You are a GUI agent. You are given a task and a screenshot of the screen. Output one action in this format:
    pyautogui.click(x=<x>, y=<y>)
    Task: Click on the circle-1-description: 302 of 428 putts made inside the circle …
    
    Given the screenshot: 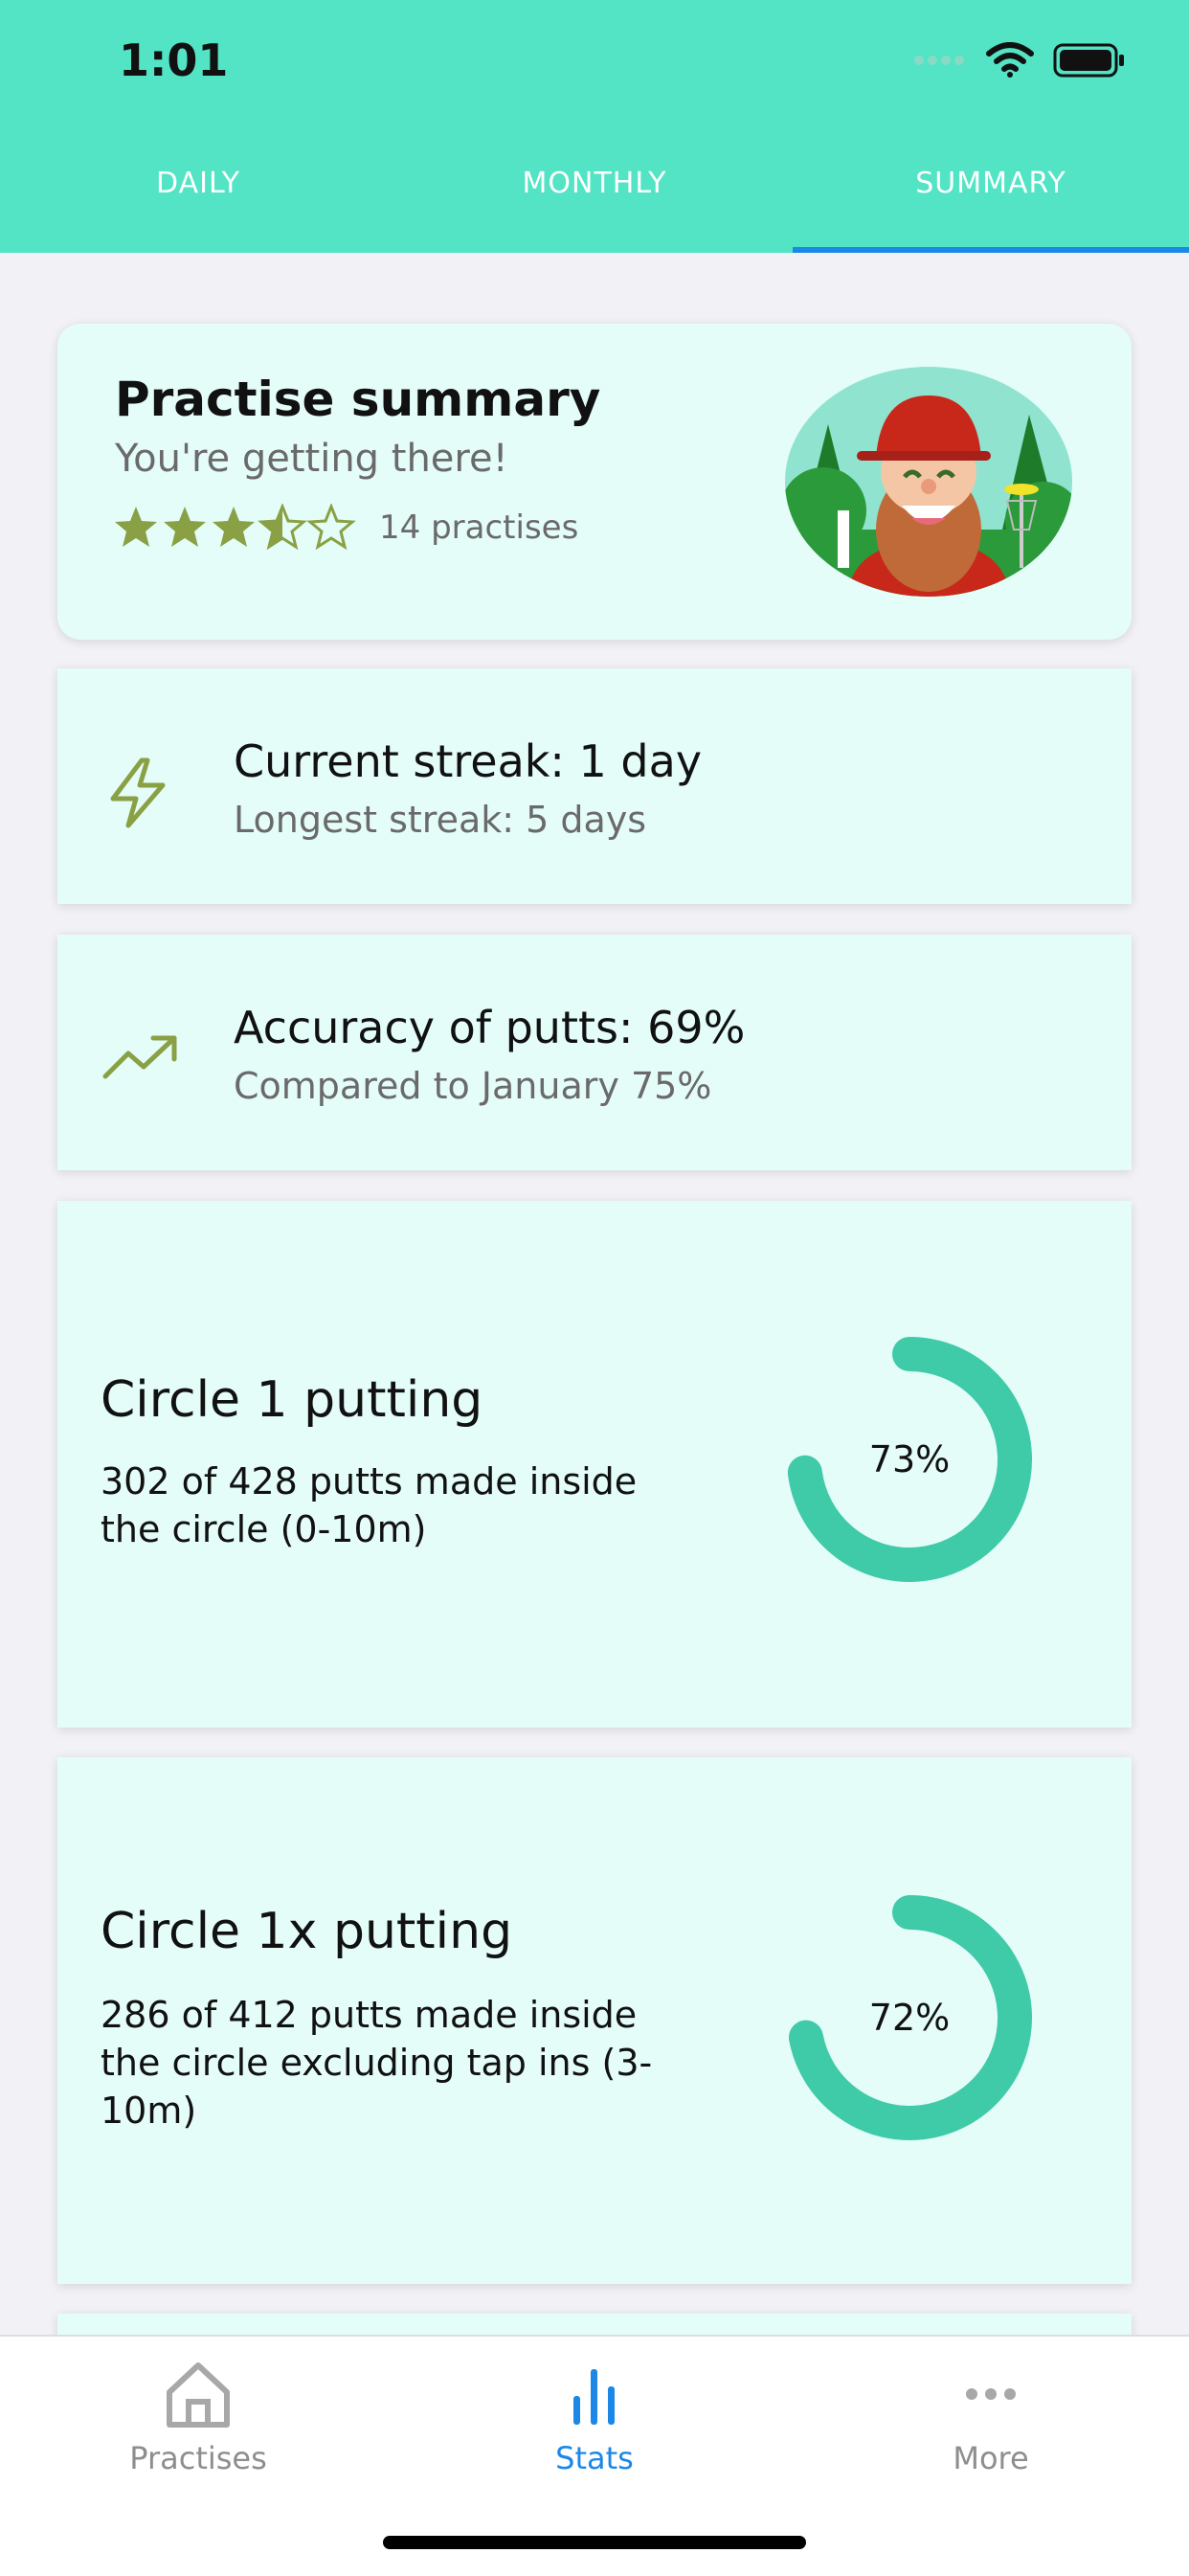 What is the action you would take?
    pyautogui.click(x=369, y=1505)
    